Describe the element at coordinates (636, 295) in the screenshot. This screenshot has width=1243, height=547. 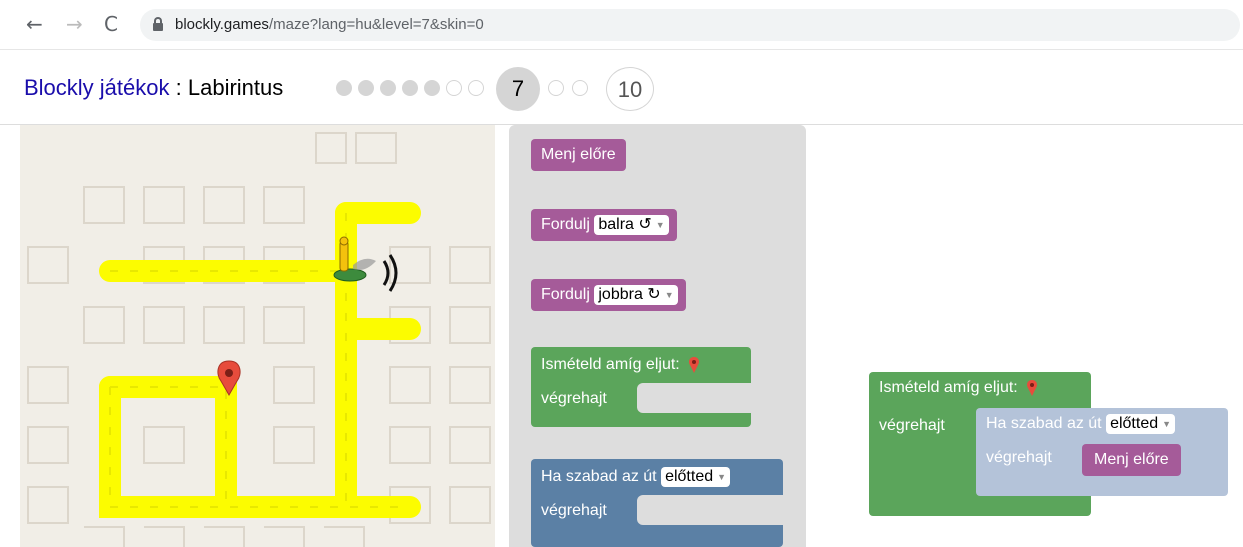
I see `turn-right-dropdown: jobbra ↻ ▼` at that location.